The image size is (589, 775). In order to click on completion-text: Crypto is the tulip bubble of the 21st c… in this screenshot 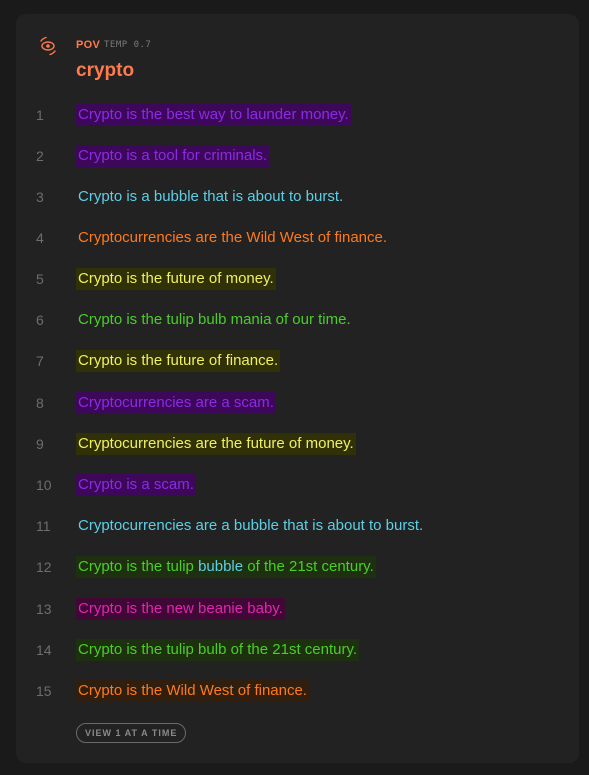, I will do `click(226, 567)`.